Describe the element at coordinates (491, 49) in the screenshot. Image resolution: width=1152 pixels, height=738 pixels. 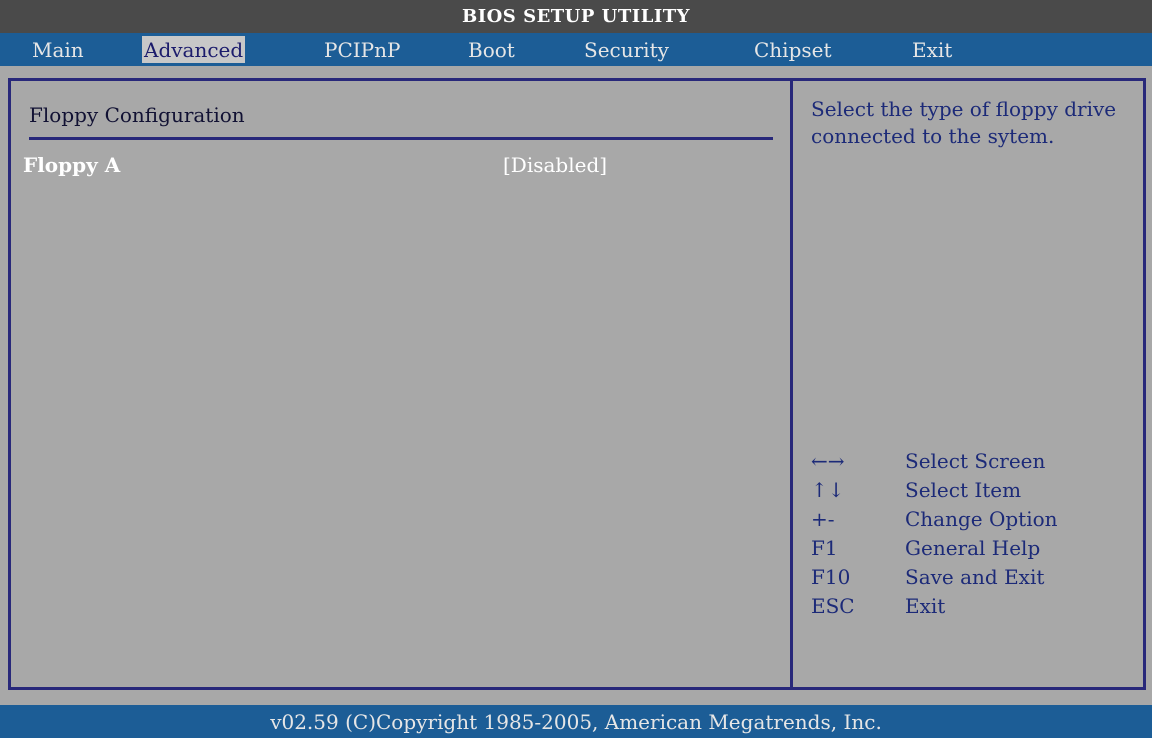
I see `tab-boot: Boot` at that location.